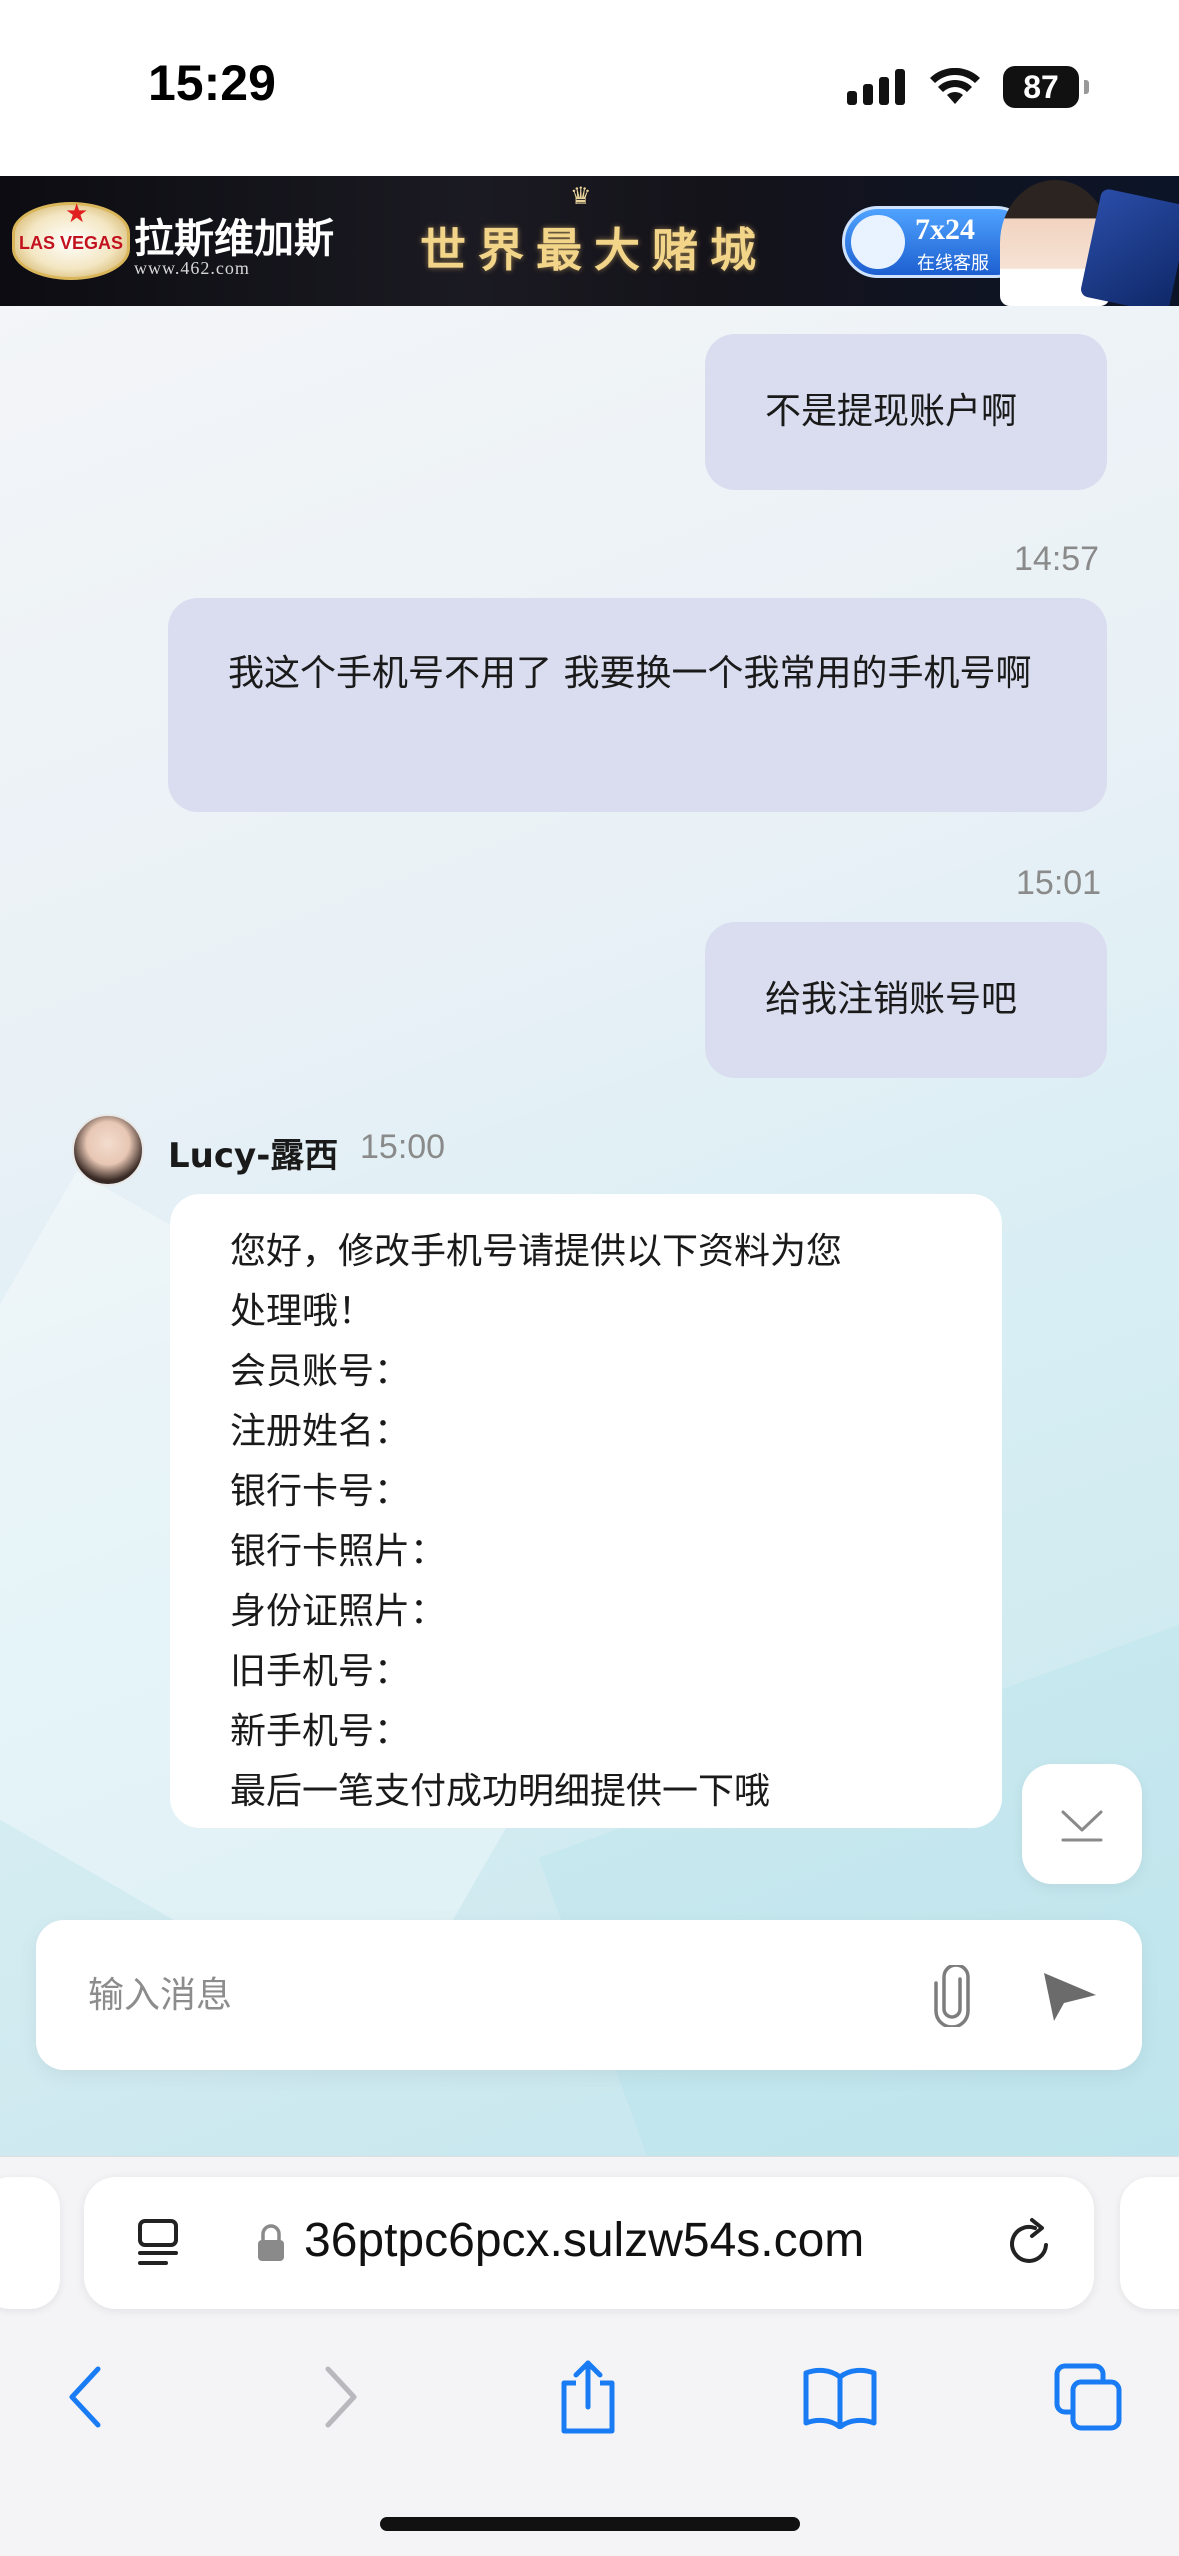  What do you see at coordinates (594, 250) in the screenshot?
I see `banner-slogan: 世界最大赌城` at bounding box center [594, 250].